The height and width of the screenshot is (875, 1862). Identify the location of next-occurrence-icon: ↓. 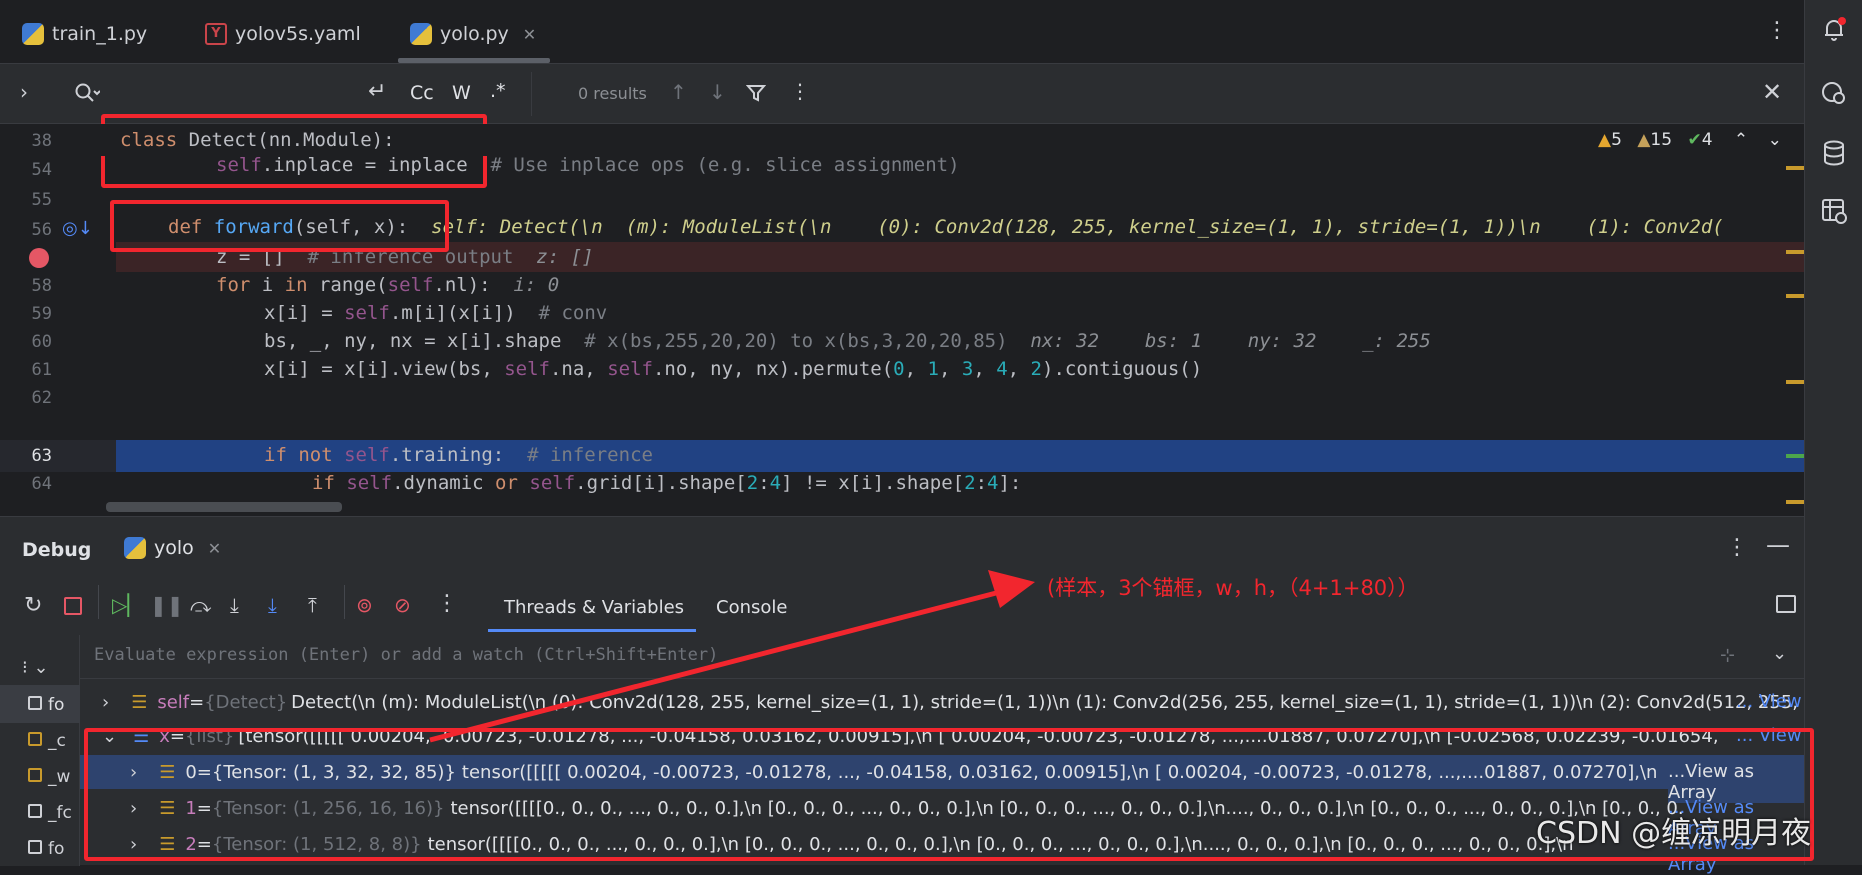
(717, 92).